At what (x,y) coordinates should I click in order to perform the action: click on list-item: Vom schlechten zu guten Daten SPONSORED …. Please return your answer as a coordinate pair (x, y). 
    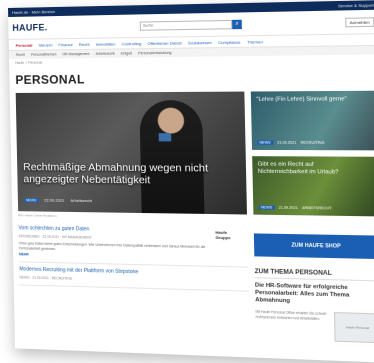
    Looking at the image, I should click on (133, 244).